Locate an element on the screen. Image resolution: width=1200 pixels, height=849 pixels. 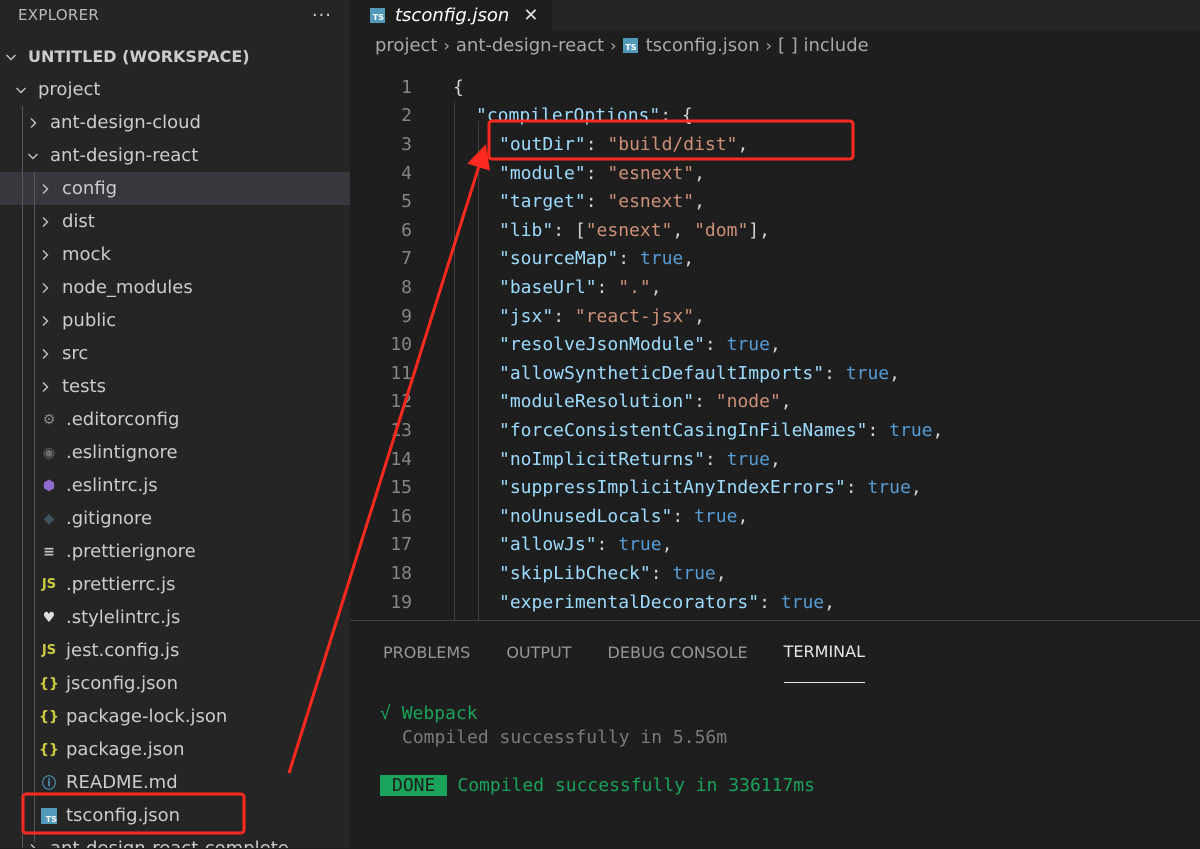
close-icon: ✕ is located at coordinates (530, 15).